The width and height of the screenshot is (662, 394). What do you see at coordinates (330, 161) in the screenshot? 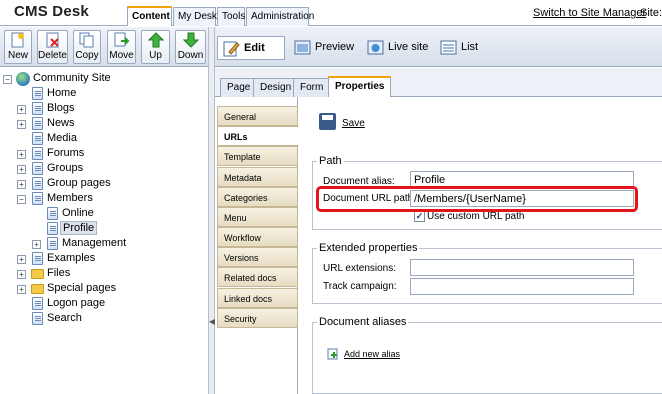
I see `path-legend: Path` at bounding box center [330, 161].